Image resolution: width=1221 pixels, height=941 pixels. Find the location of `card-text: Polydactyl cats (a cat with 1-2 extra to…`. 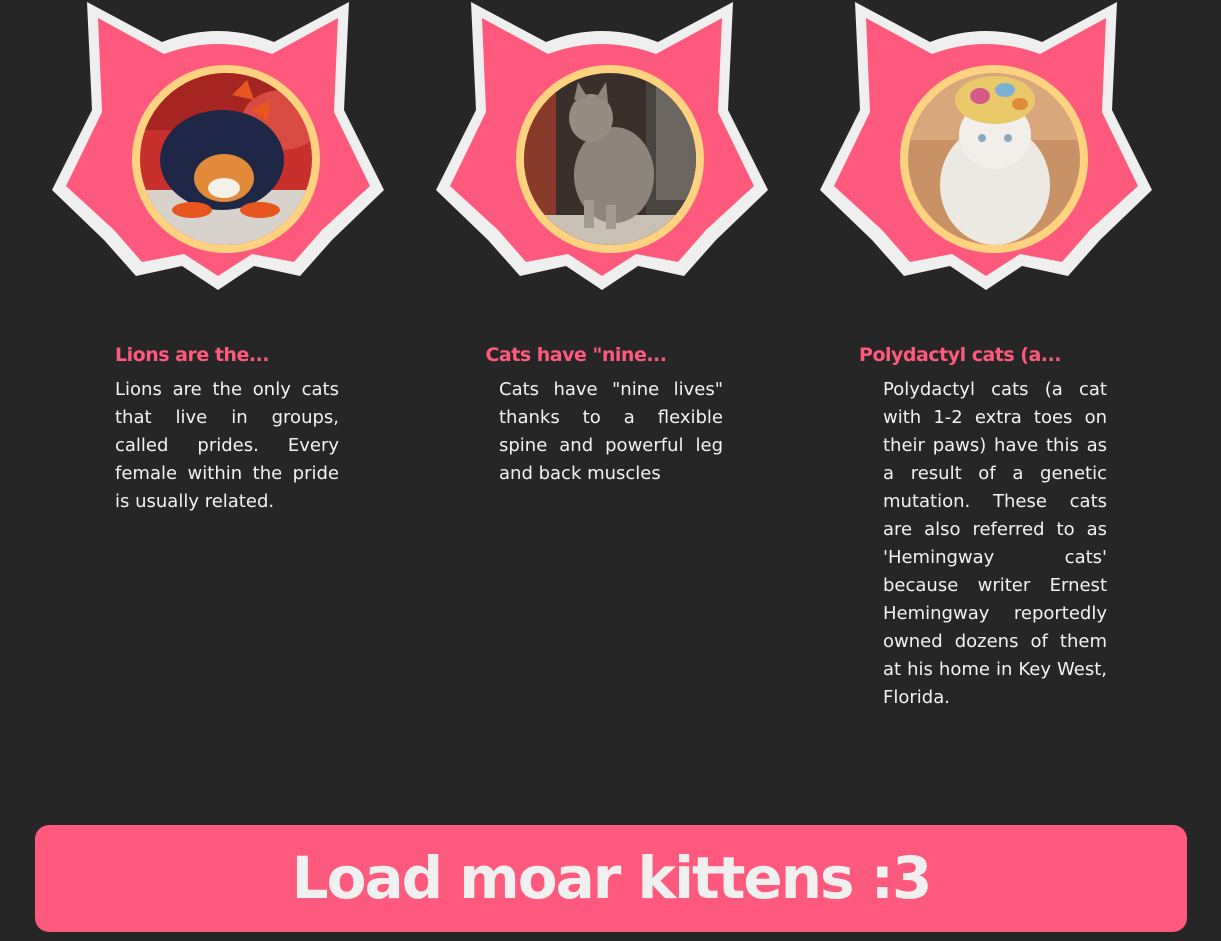

card-text: Polydactyl cats (a cat with 1-2 extra to… is located at coordinates (995, 543).